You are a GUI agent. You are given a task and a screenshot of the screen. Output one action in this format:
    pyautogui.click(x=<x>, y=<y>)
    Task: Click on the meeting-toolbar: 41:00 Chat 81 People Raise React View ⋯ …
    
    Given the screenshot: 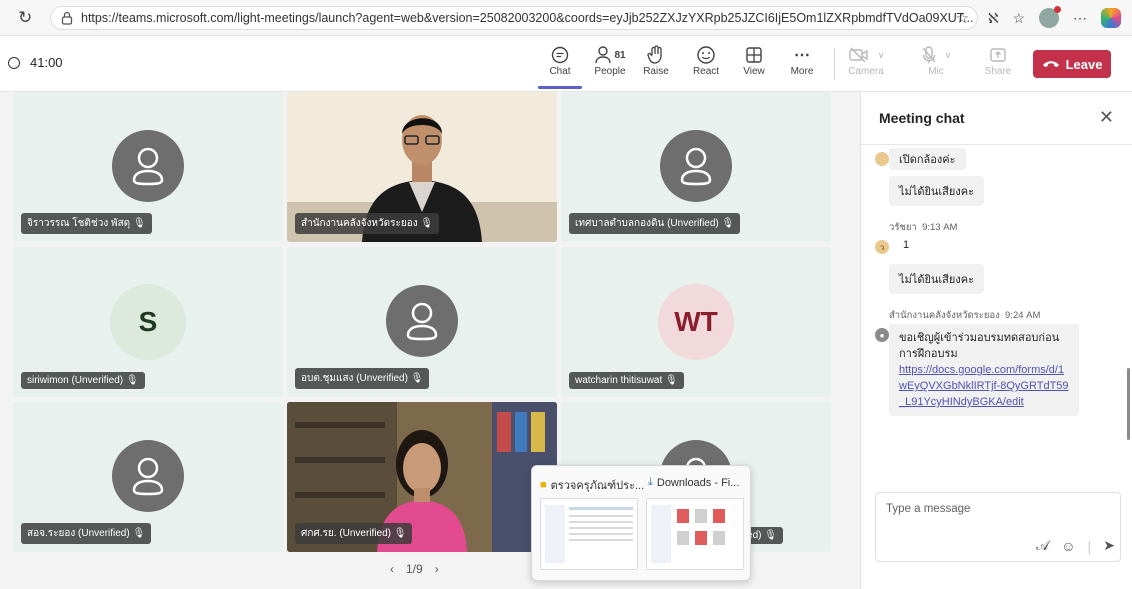 What is the action you would take?
    pyautogui.click(x=566, y=64)
    